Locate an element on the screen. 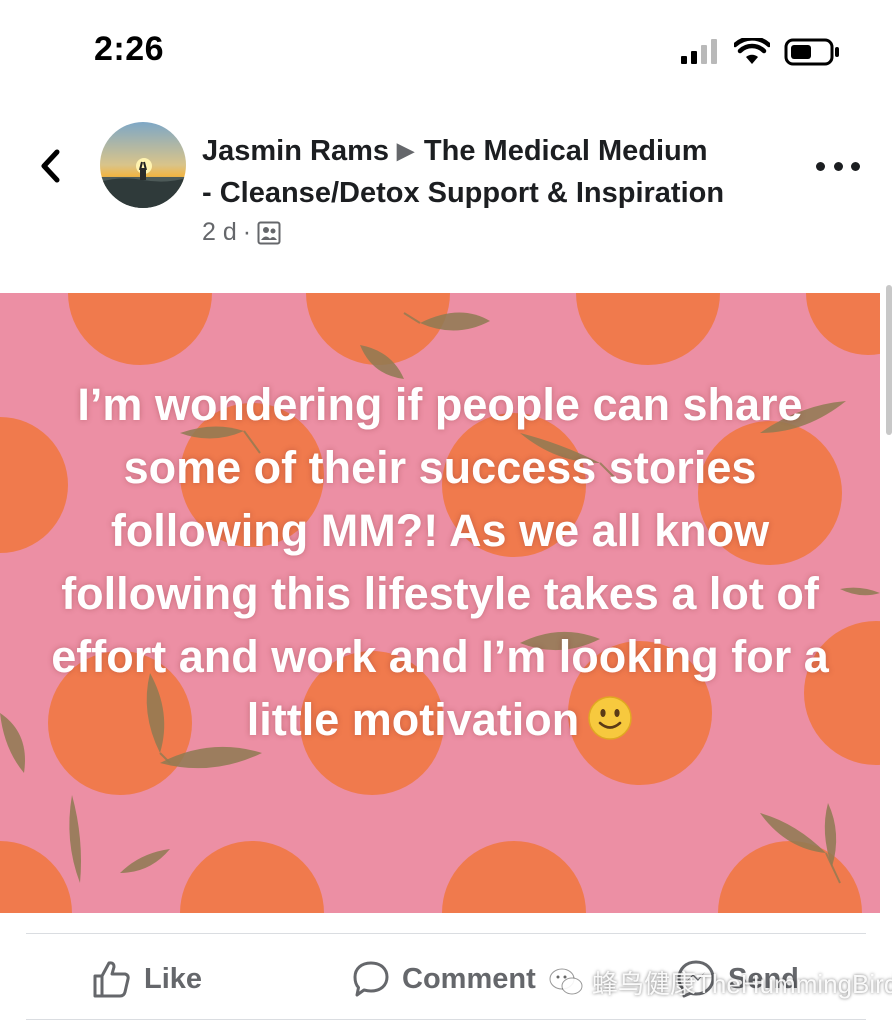  avatar-photo is located at coordinates (143, 165).